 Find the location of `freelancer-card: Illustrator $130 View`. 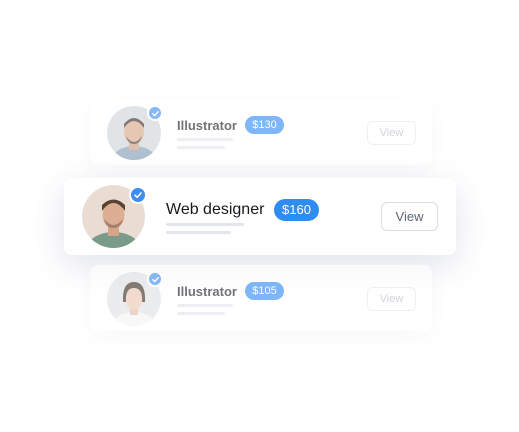

freelancer-card: Illustrator $130 View is located at coordinates (261, 132).